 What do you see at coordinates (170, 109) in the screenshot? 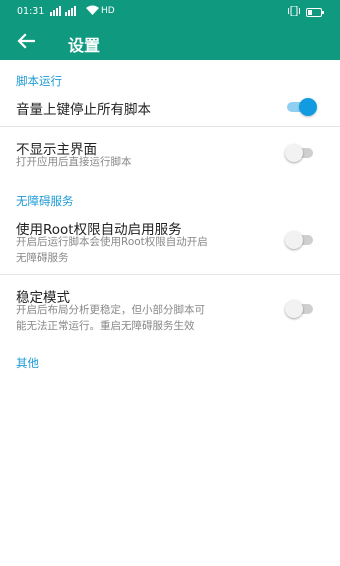
I see `setting-volume-stop: 音量上键停止所有脚本` at bounding box center [170, 109].